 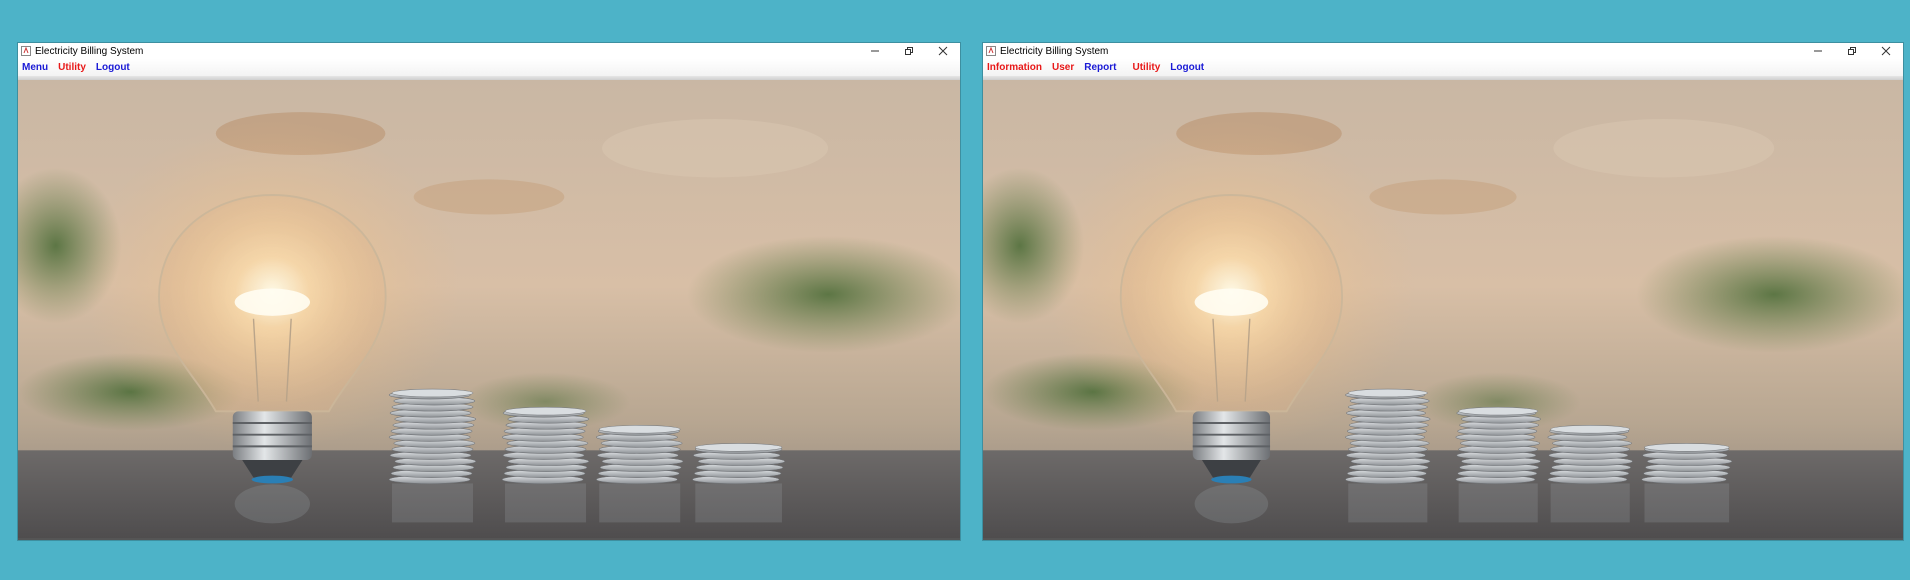 What do you see at coordinates (1100, 67) in the screenshot?
I see `menu-report: Report` at bounding box center [1100, 67].